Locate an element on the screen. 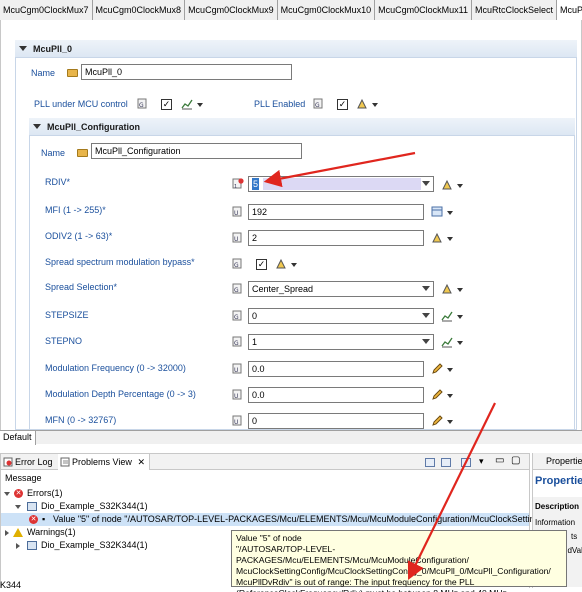  tab-mcucgm0clockmux9: McuCgm0ClockMux9 is located at coordinates (231, 10).